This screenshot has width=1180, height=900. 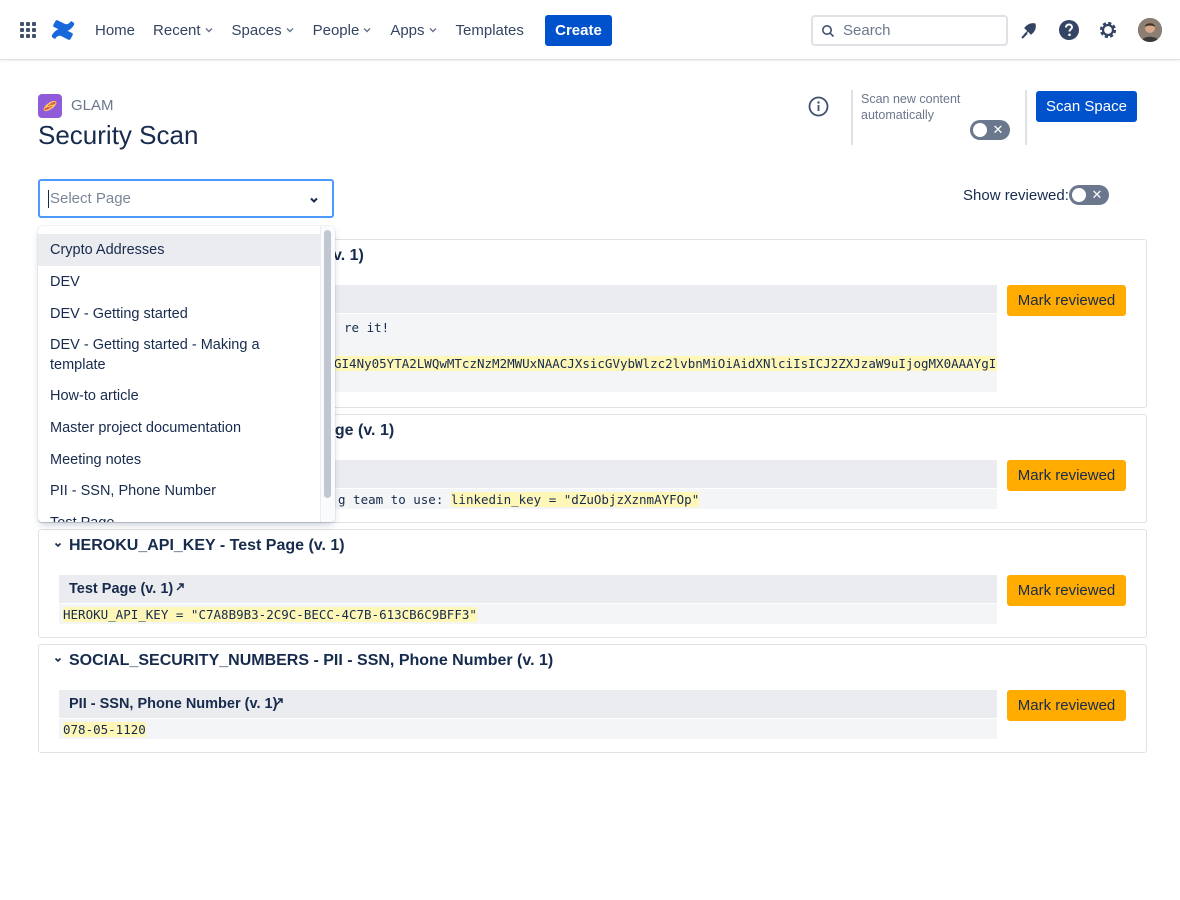 I want to click on finding-title: age (v. 1), so click(x=360, y=431).